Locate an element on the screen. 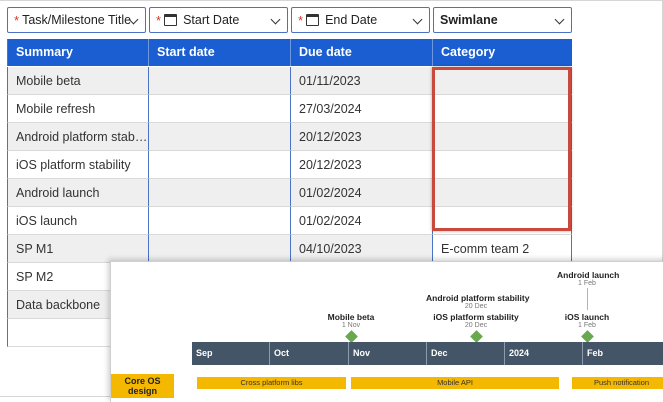 Image resolution: width=663 pixels, height=402 pixels. column-header-category: Category is located at coordinates (502, 52).